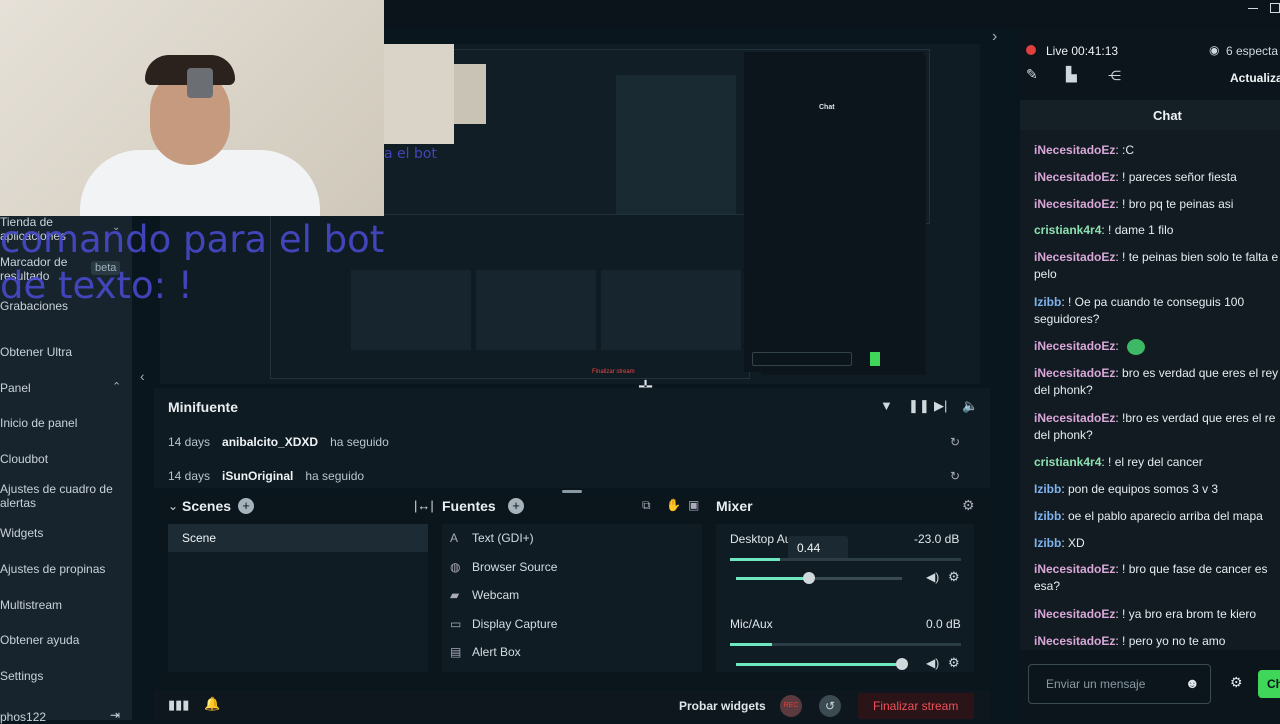  What do you see at coordinates (671, 310) in the screenshot?
I see `nested-mixer` at bounding box center [671, 310].